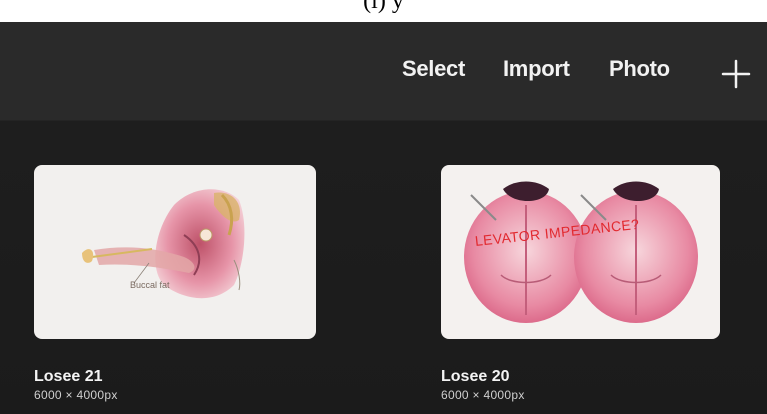 This screenshot has width=767, height=414. I want to click on page-top-margin: (i) y, so click(383, 11).